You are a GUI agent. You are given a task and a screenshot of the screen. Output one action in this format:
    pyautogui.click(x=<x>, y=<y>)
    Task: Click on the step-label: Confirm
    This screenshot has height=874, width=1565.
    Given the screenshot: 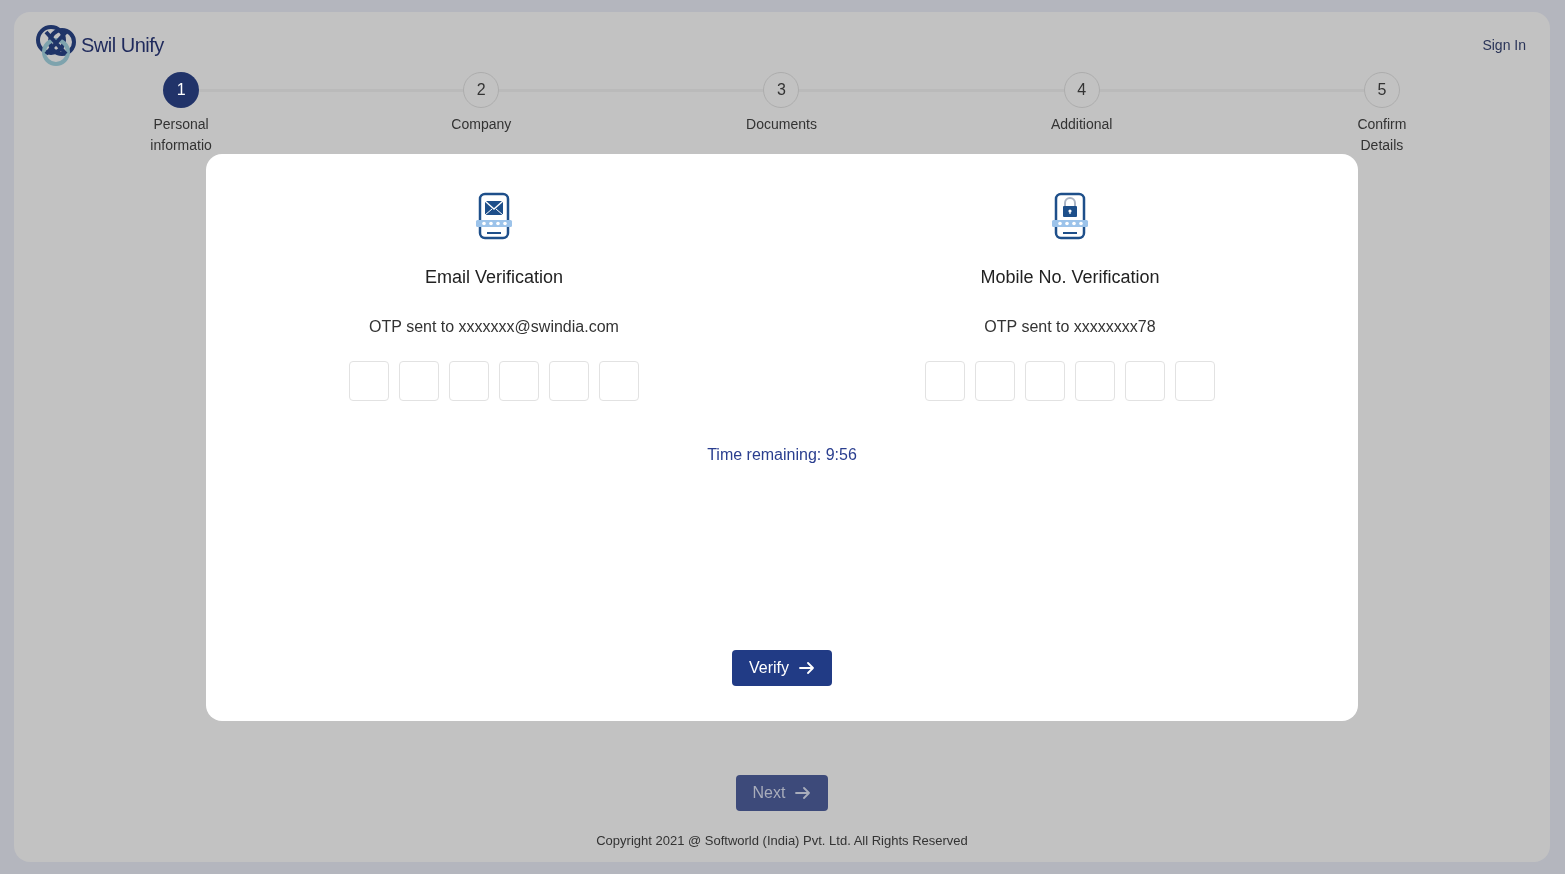 What is the action you would take?
    pyautogui.click(x=1382, y=124)
    